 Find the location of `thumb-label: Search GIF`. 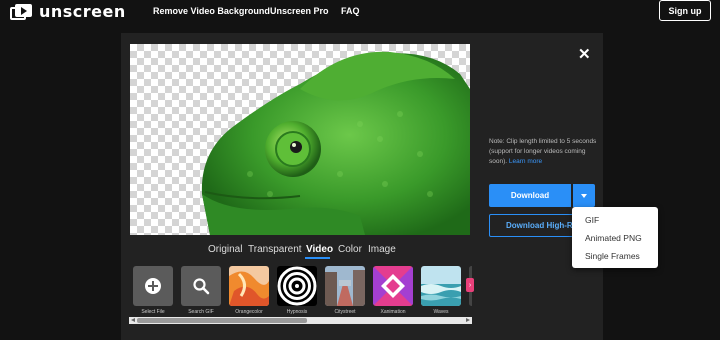

thumb-label: Search GIF is located at coordinates (201, 312).